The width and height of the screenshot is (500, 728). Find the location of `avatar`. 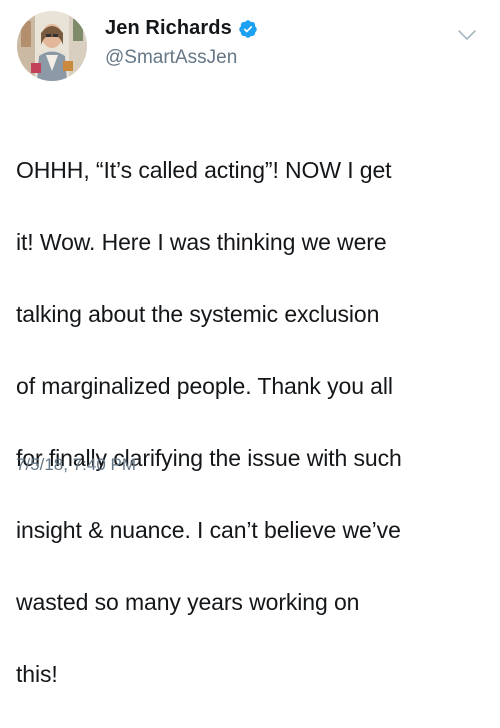

avatar is located at coordinates (52, 46).